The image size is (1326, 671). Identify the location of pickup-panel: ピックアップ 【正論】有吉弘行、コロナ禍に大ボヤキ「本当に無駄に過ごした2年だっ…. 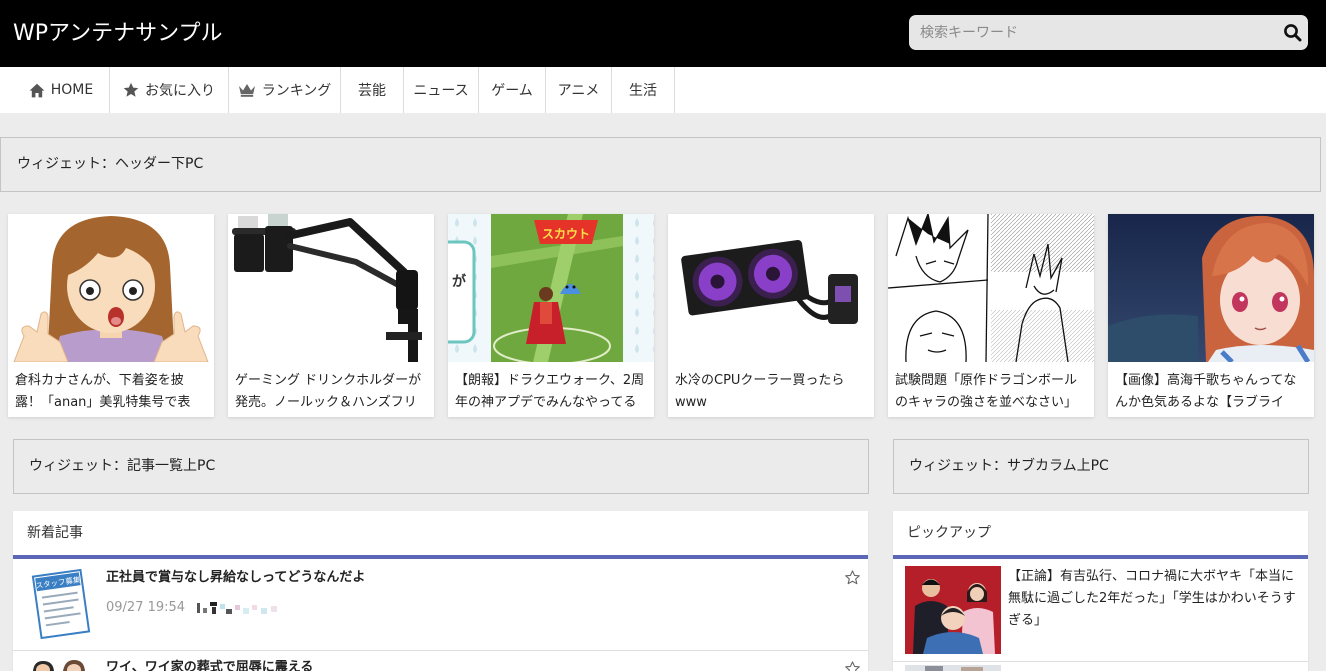
(1100, 591).